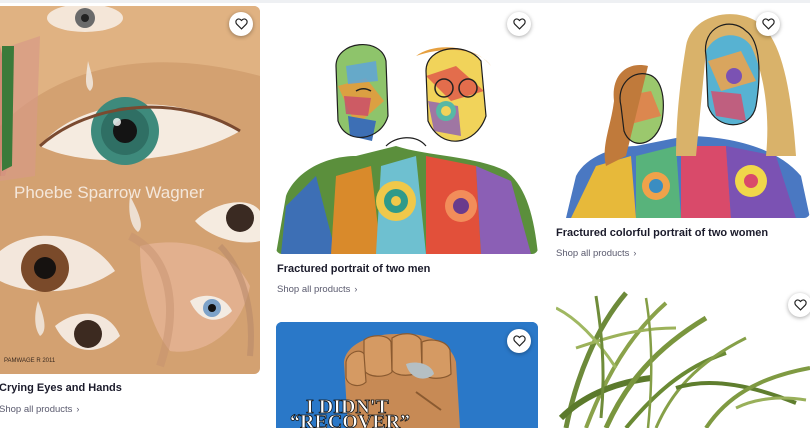 The height and width of the screenshot is (428, 810). I want to click on artist-signature: PAMWAGE R 2011, so click(30, 361).